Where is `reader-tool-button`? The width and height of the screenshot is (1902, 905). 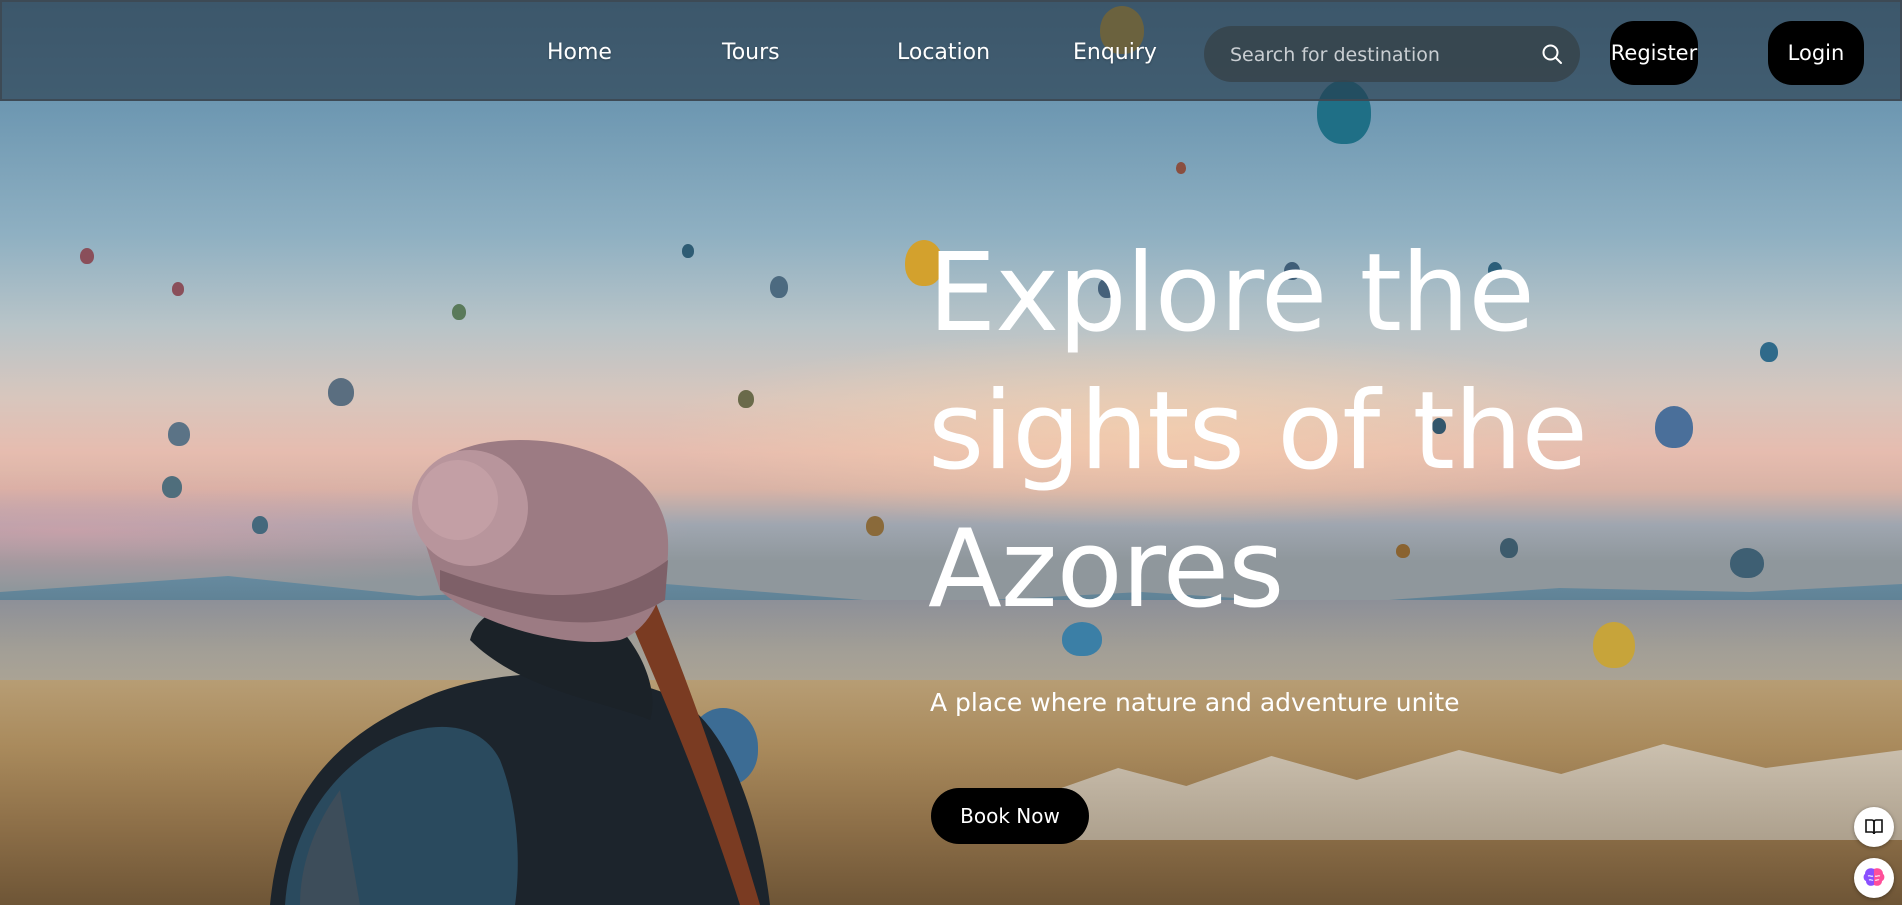
reader-tool-button is located at coordinates (1874, 827).